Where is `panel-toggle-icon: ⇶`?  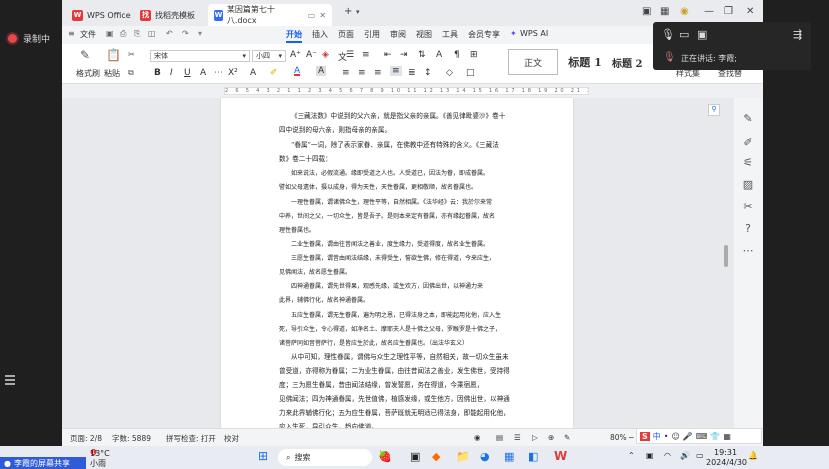
panel-toggle-icon: ⇶ is located at coordinates (797, 34).